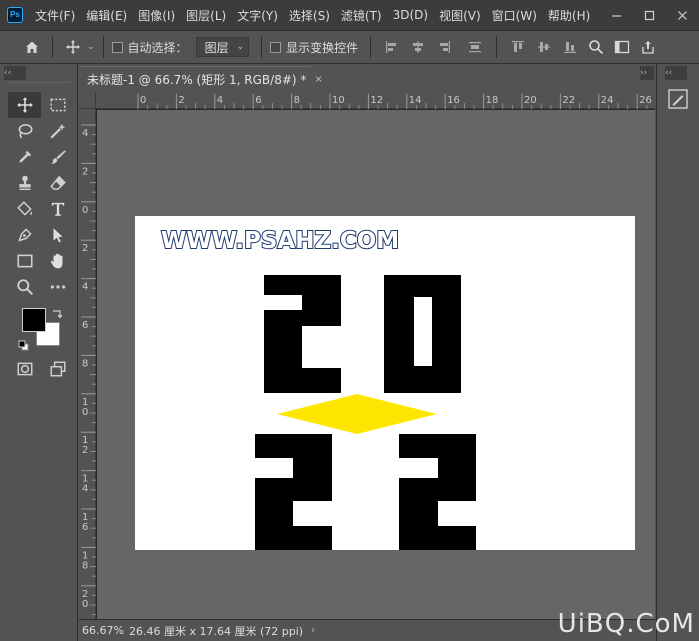  I want to click on maximize-button, so click(649, 15).